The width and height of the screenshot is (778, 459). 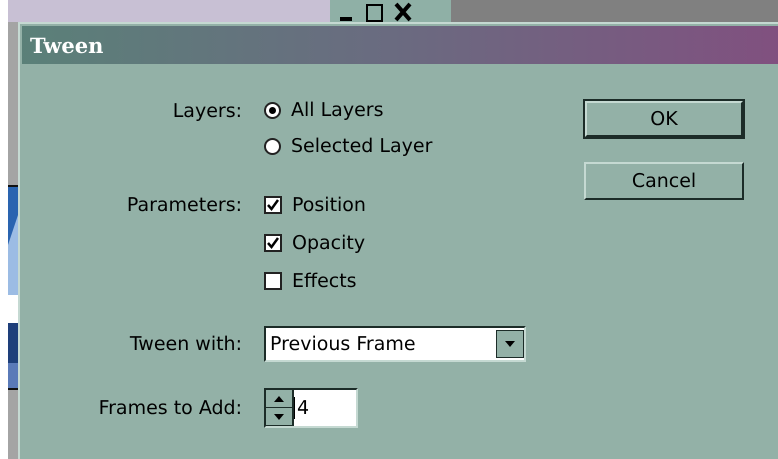 I want to click on number-field: 4, so click(x=311, y=408).